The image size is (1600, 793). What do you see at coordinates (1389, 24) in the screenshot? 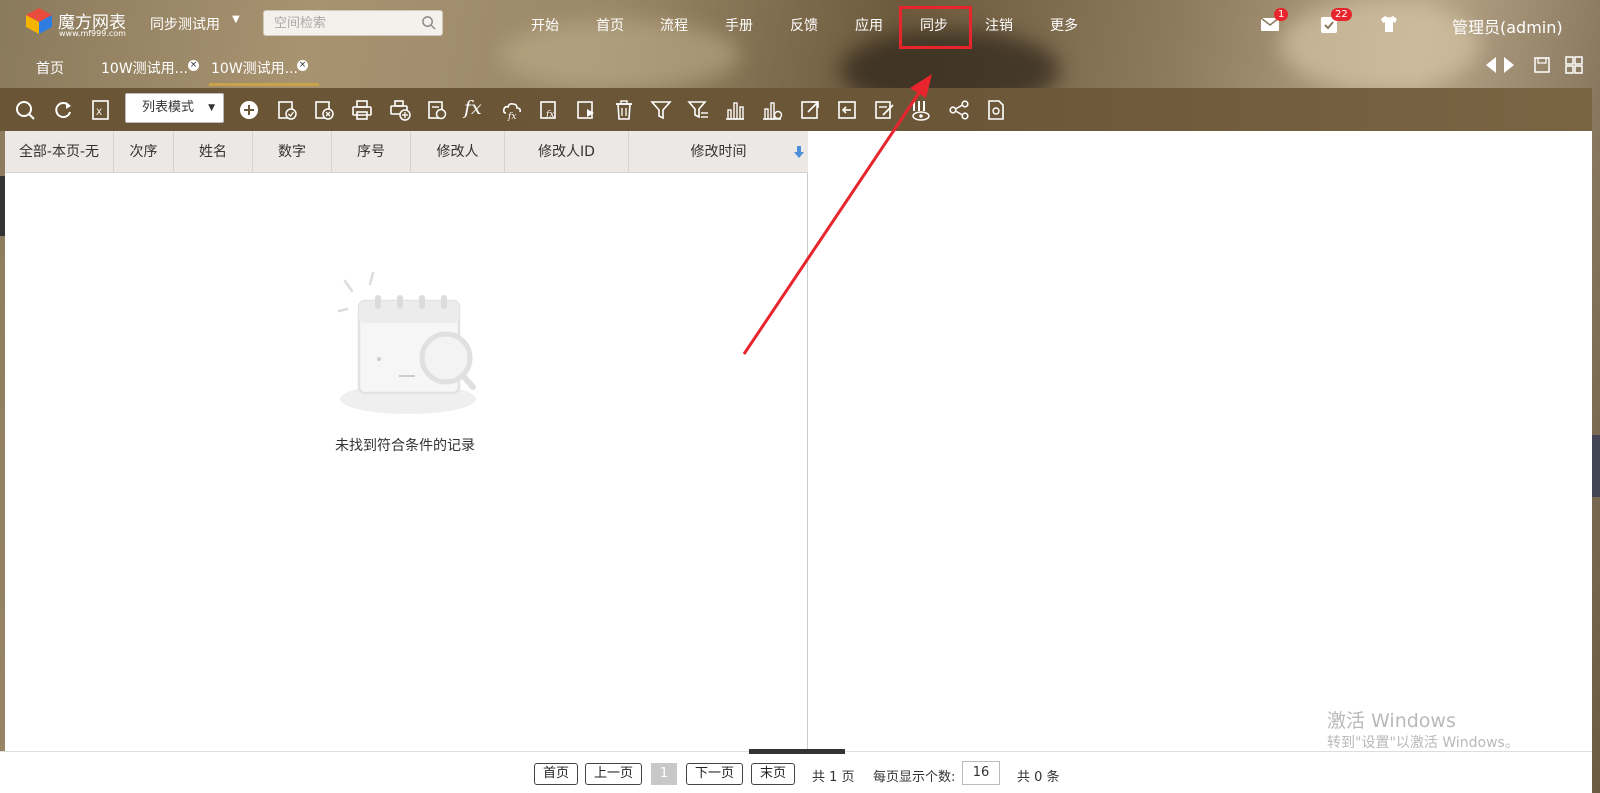
I see `theme-shirt-icon` at bounding box center [1389, 24].